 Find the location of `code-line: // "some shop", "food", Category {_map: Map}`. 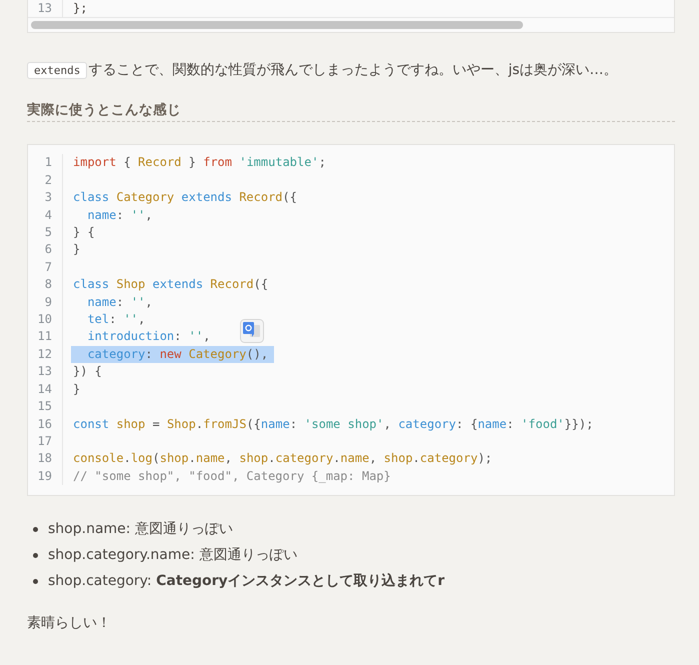

code-line: // "some shop", "food", Category {_map: Map} is located at coordinates (231, 476).